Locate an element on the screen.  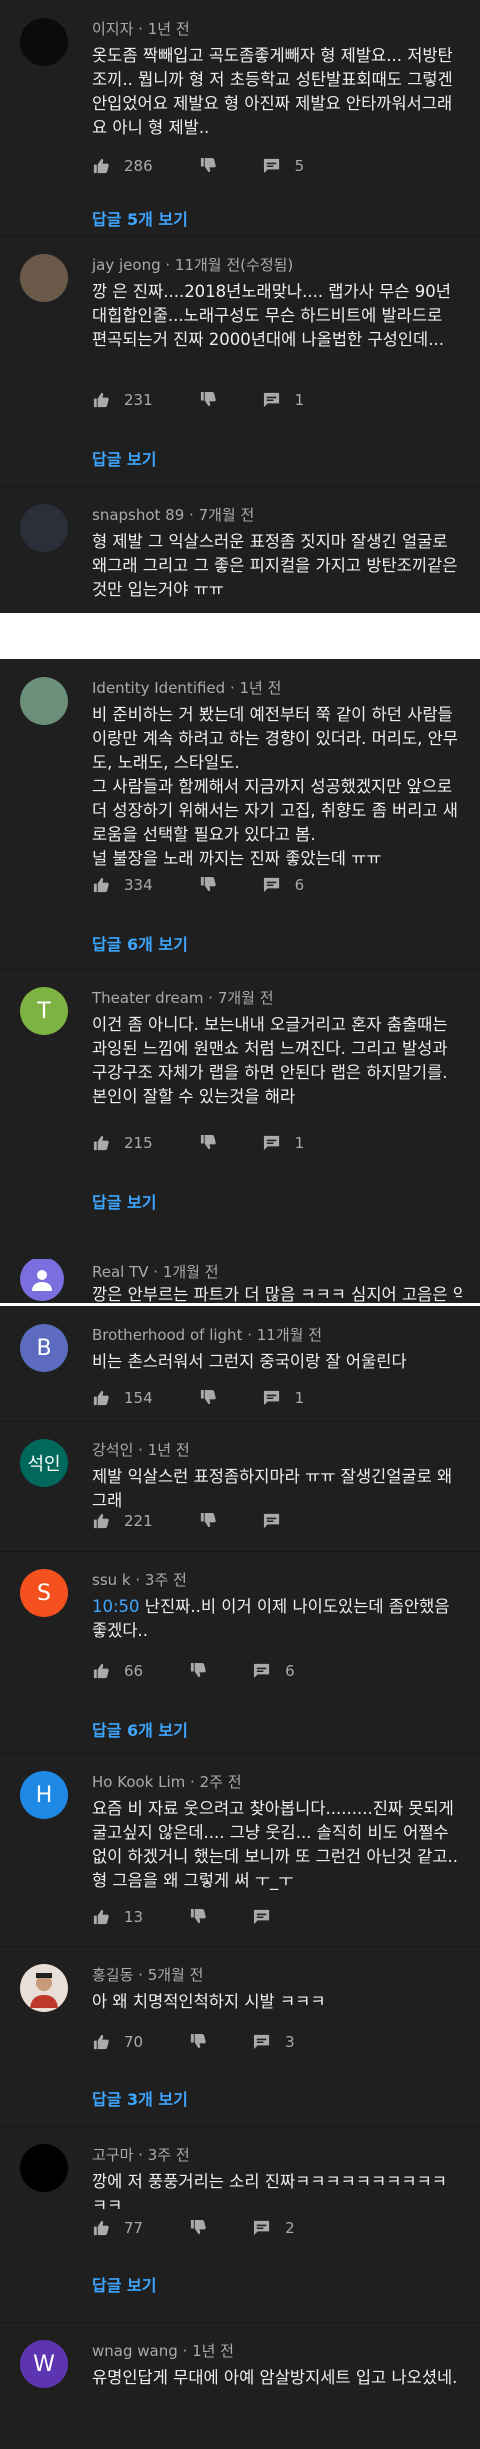
comment-time: 2주 전 is located at coordinates (220, 1782).